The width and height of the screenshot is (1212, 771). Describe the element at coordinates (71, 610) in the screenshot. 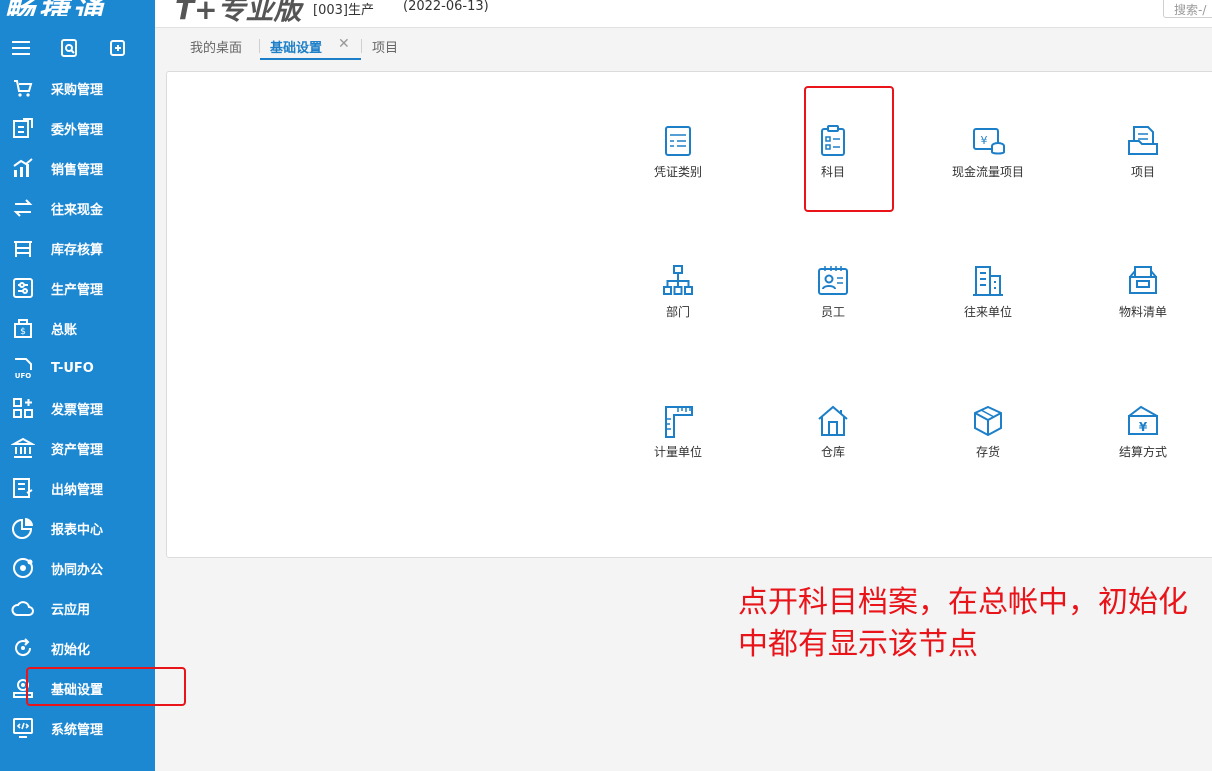

I see `sidebar-item-label: 云应用` at that location.